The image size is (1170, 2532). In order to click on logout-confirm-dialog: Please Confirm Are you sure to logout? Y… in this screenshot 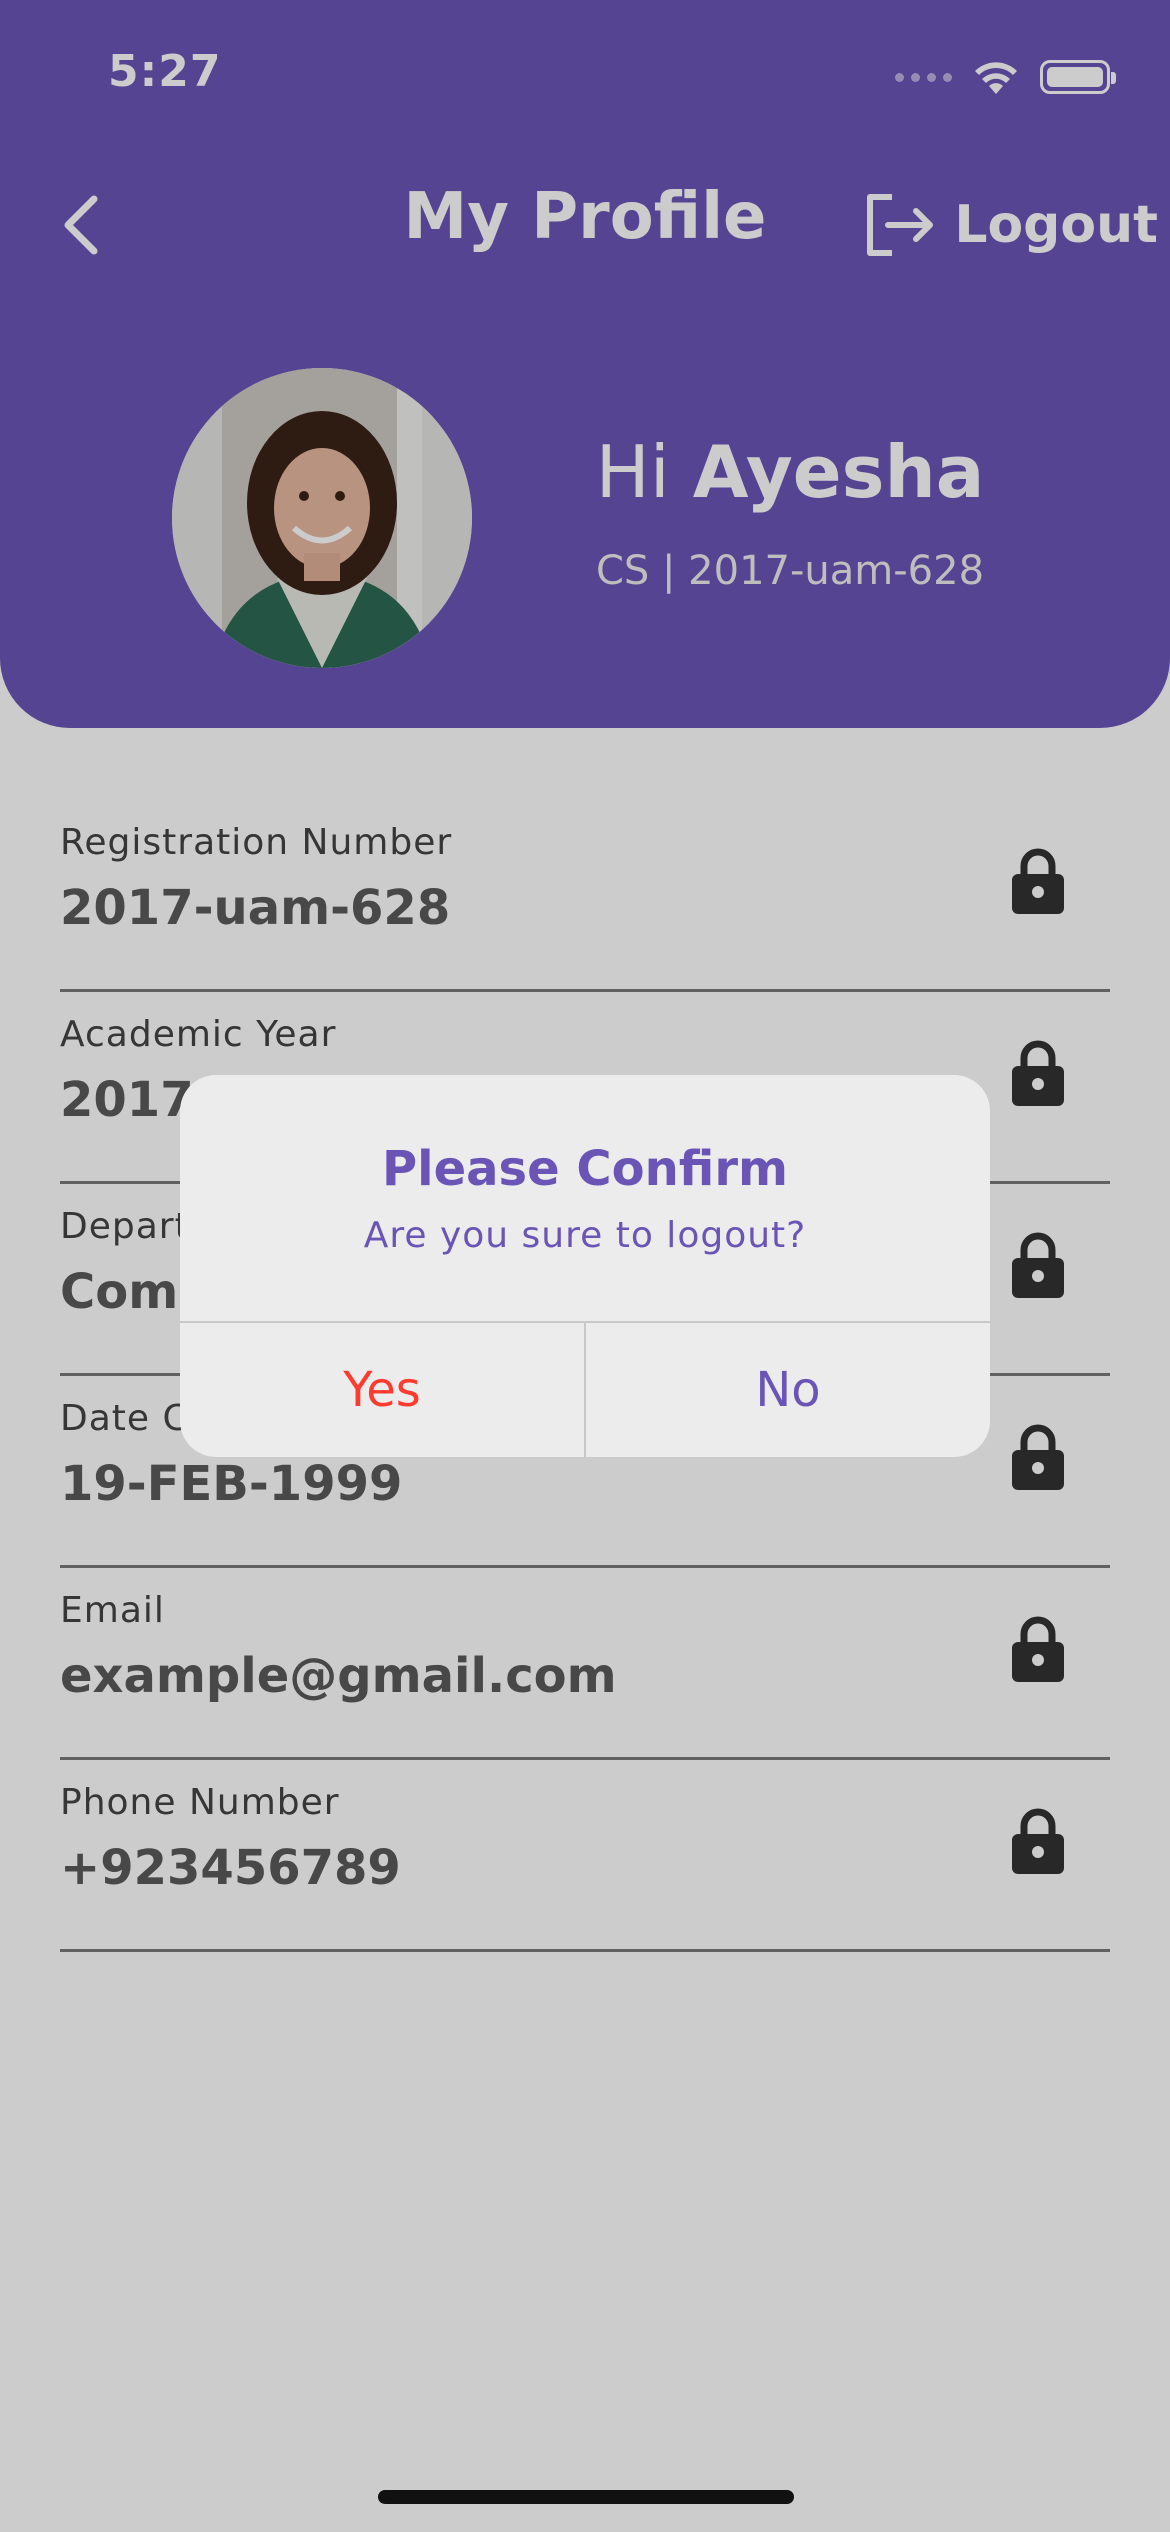, I will do `click(585, 1266)`.